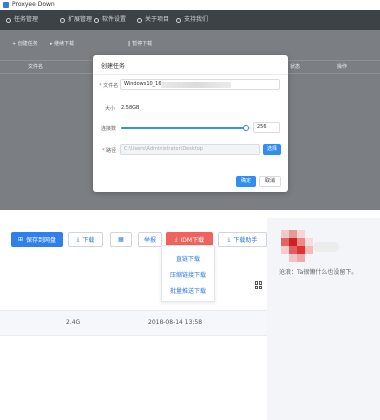 This screenshot has height=420, width=380. I want to click on file-date: 2018-08-14 13:58, so click(175, 322).